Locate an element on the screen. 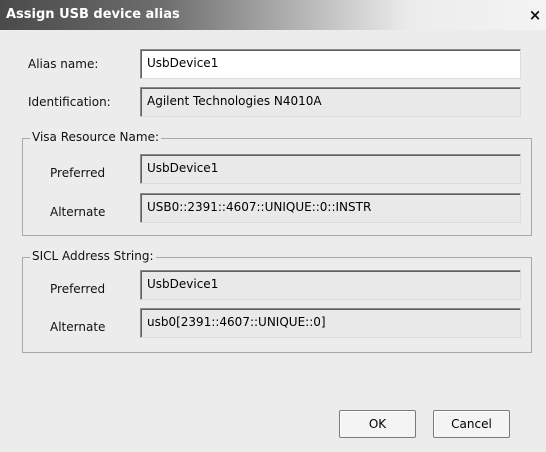 The width and height of the screenshot is (546, 452). sicl-alternate-field: usb0[2391::4607::UNIQUE::0] is located at coordinates (330, 323).